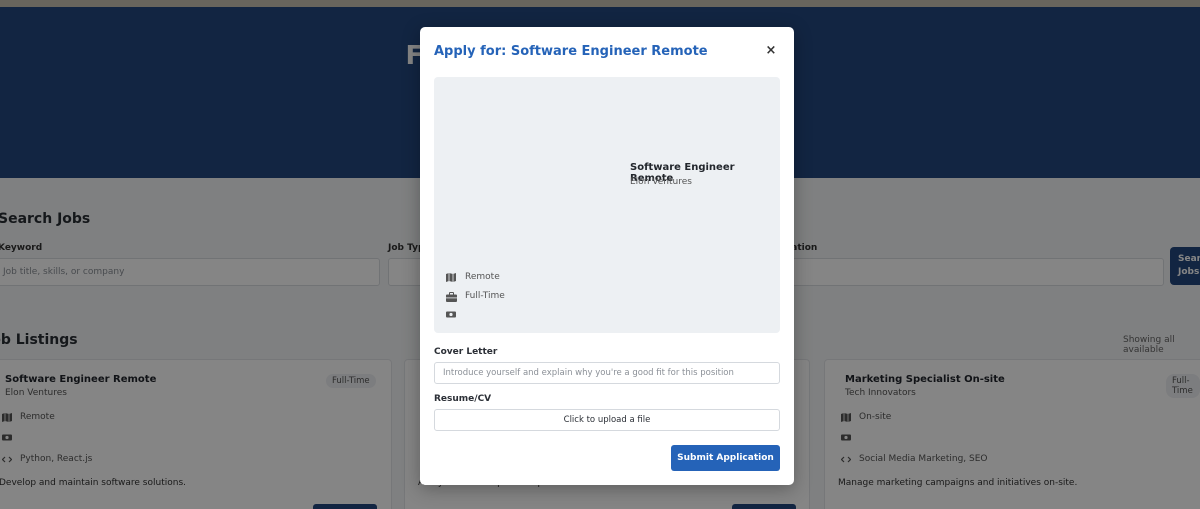  I want to click on preview-type-text: Full-Time, so click(485, 296).